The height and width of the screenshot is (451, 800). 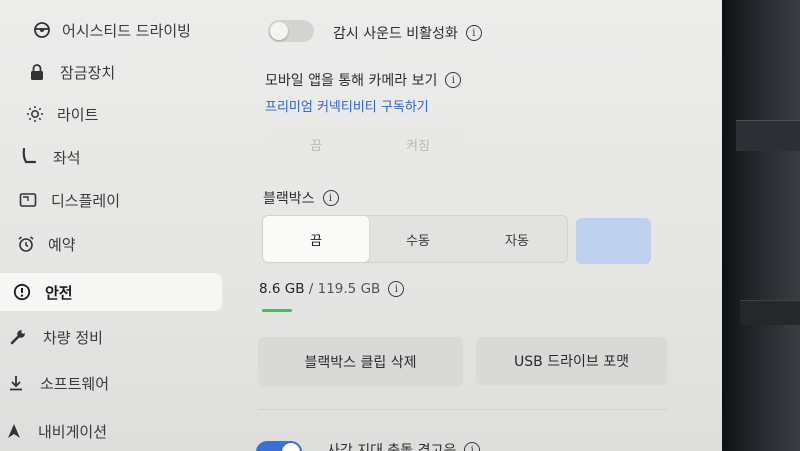 What do you see at coordinates (360, 361) in the screenshot?
I see `delete-dashcam-clips-button: 블랙박스 클립 삭제` at bounding box center [360, 361].